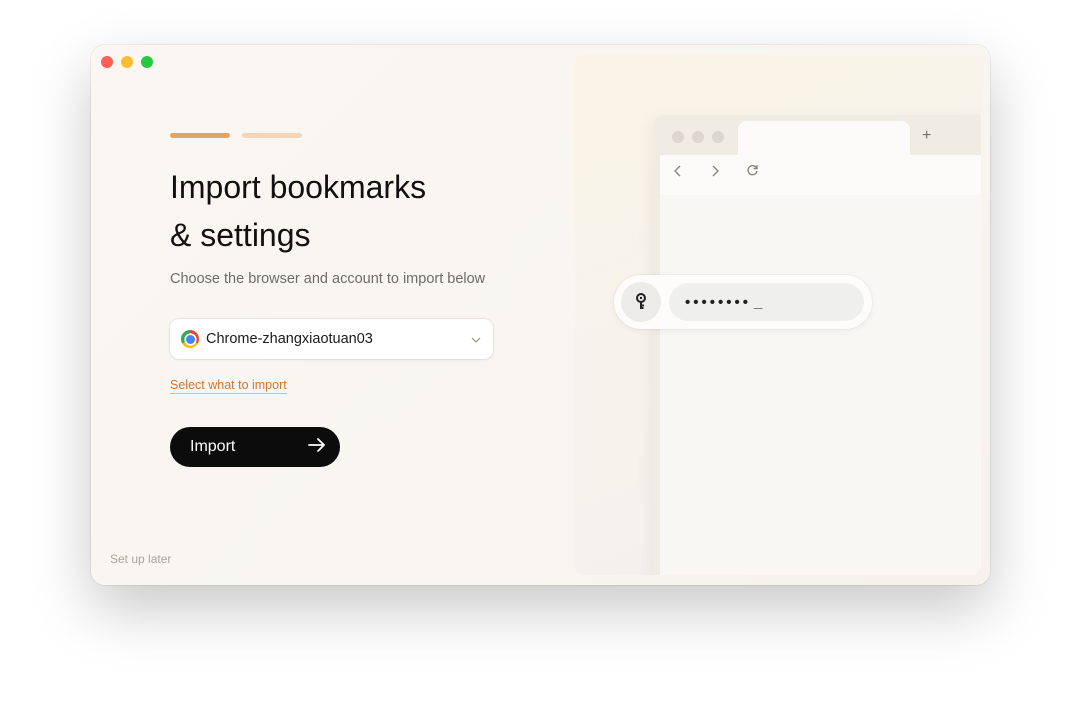  Describe the element at coordinates (350, 211) in the screenshot. I see `page-title: Import bookmarks & settings` at that location.